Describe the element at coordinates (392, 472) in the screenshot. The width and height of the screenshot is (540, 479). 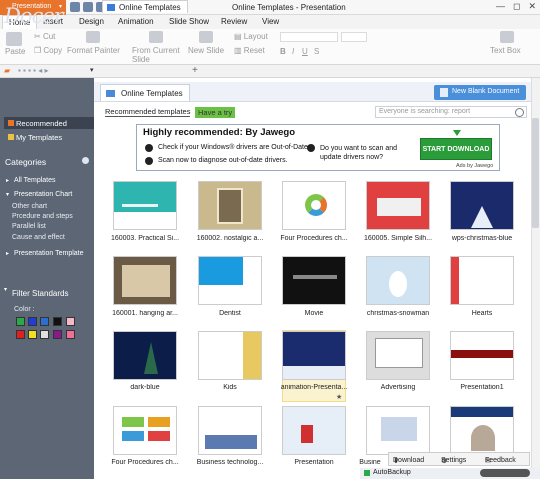
I see `autobackup-label: AutoBackup` at that location.